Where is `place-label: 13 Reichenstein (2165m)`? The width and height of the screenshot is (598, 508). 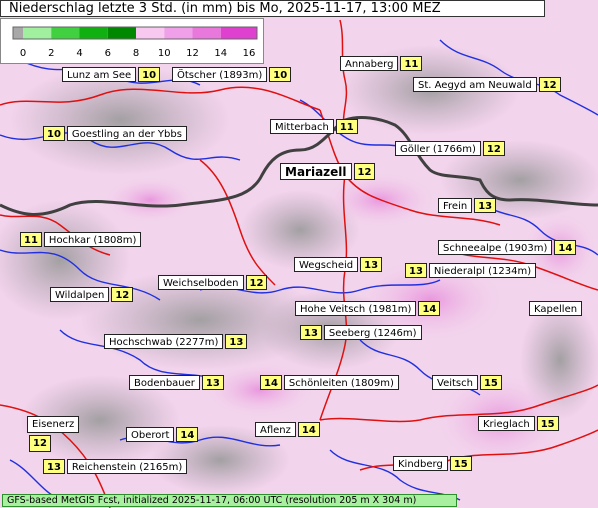
place-label: 13 Reichenstein (2165m) is located at coordinates (114, 466).